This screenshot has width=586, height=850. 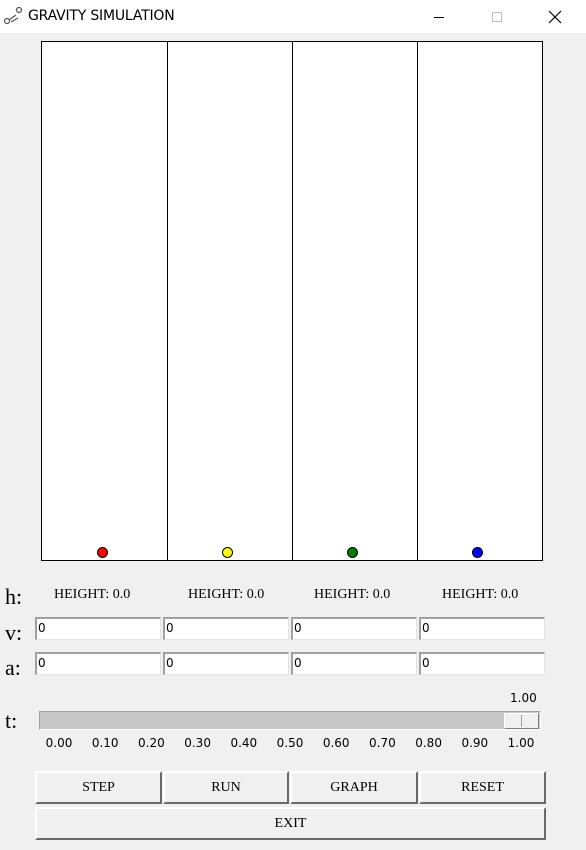 What do you see at coordinates (226, 787) in the screenshot?
I see `run-button: RUN` at bounding box center [226, 787].